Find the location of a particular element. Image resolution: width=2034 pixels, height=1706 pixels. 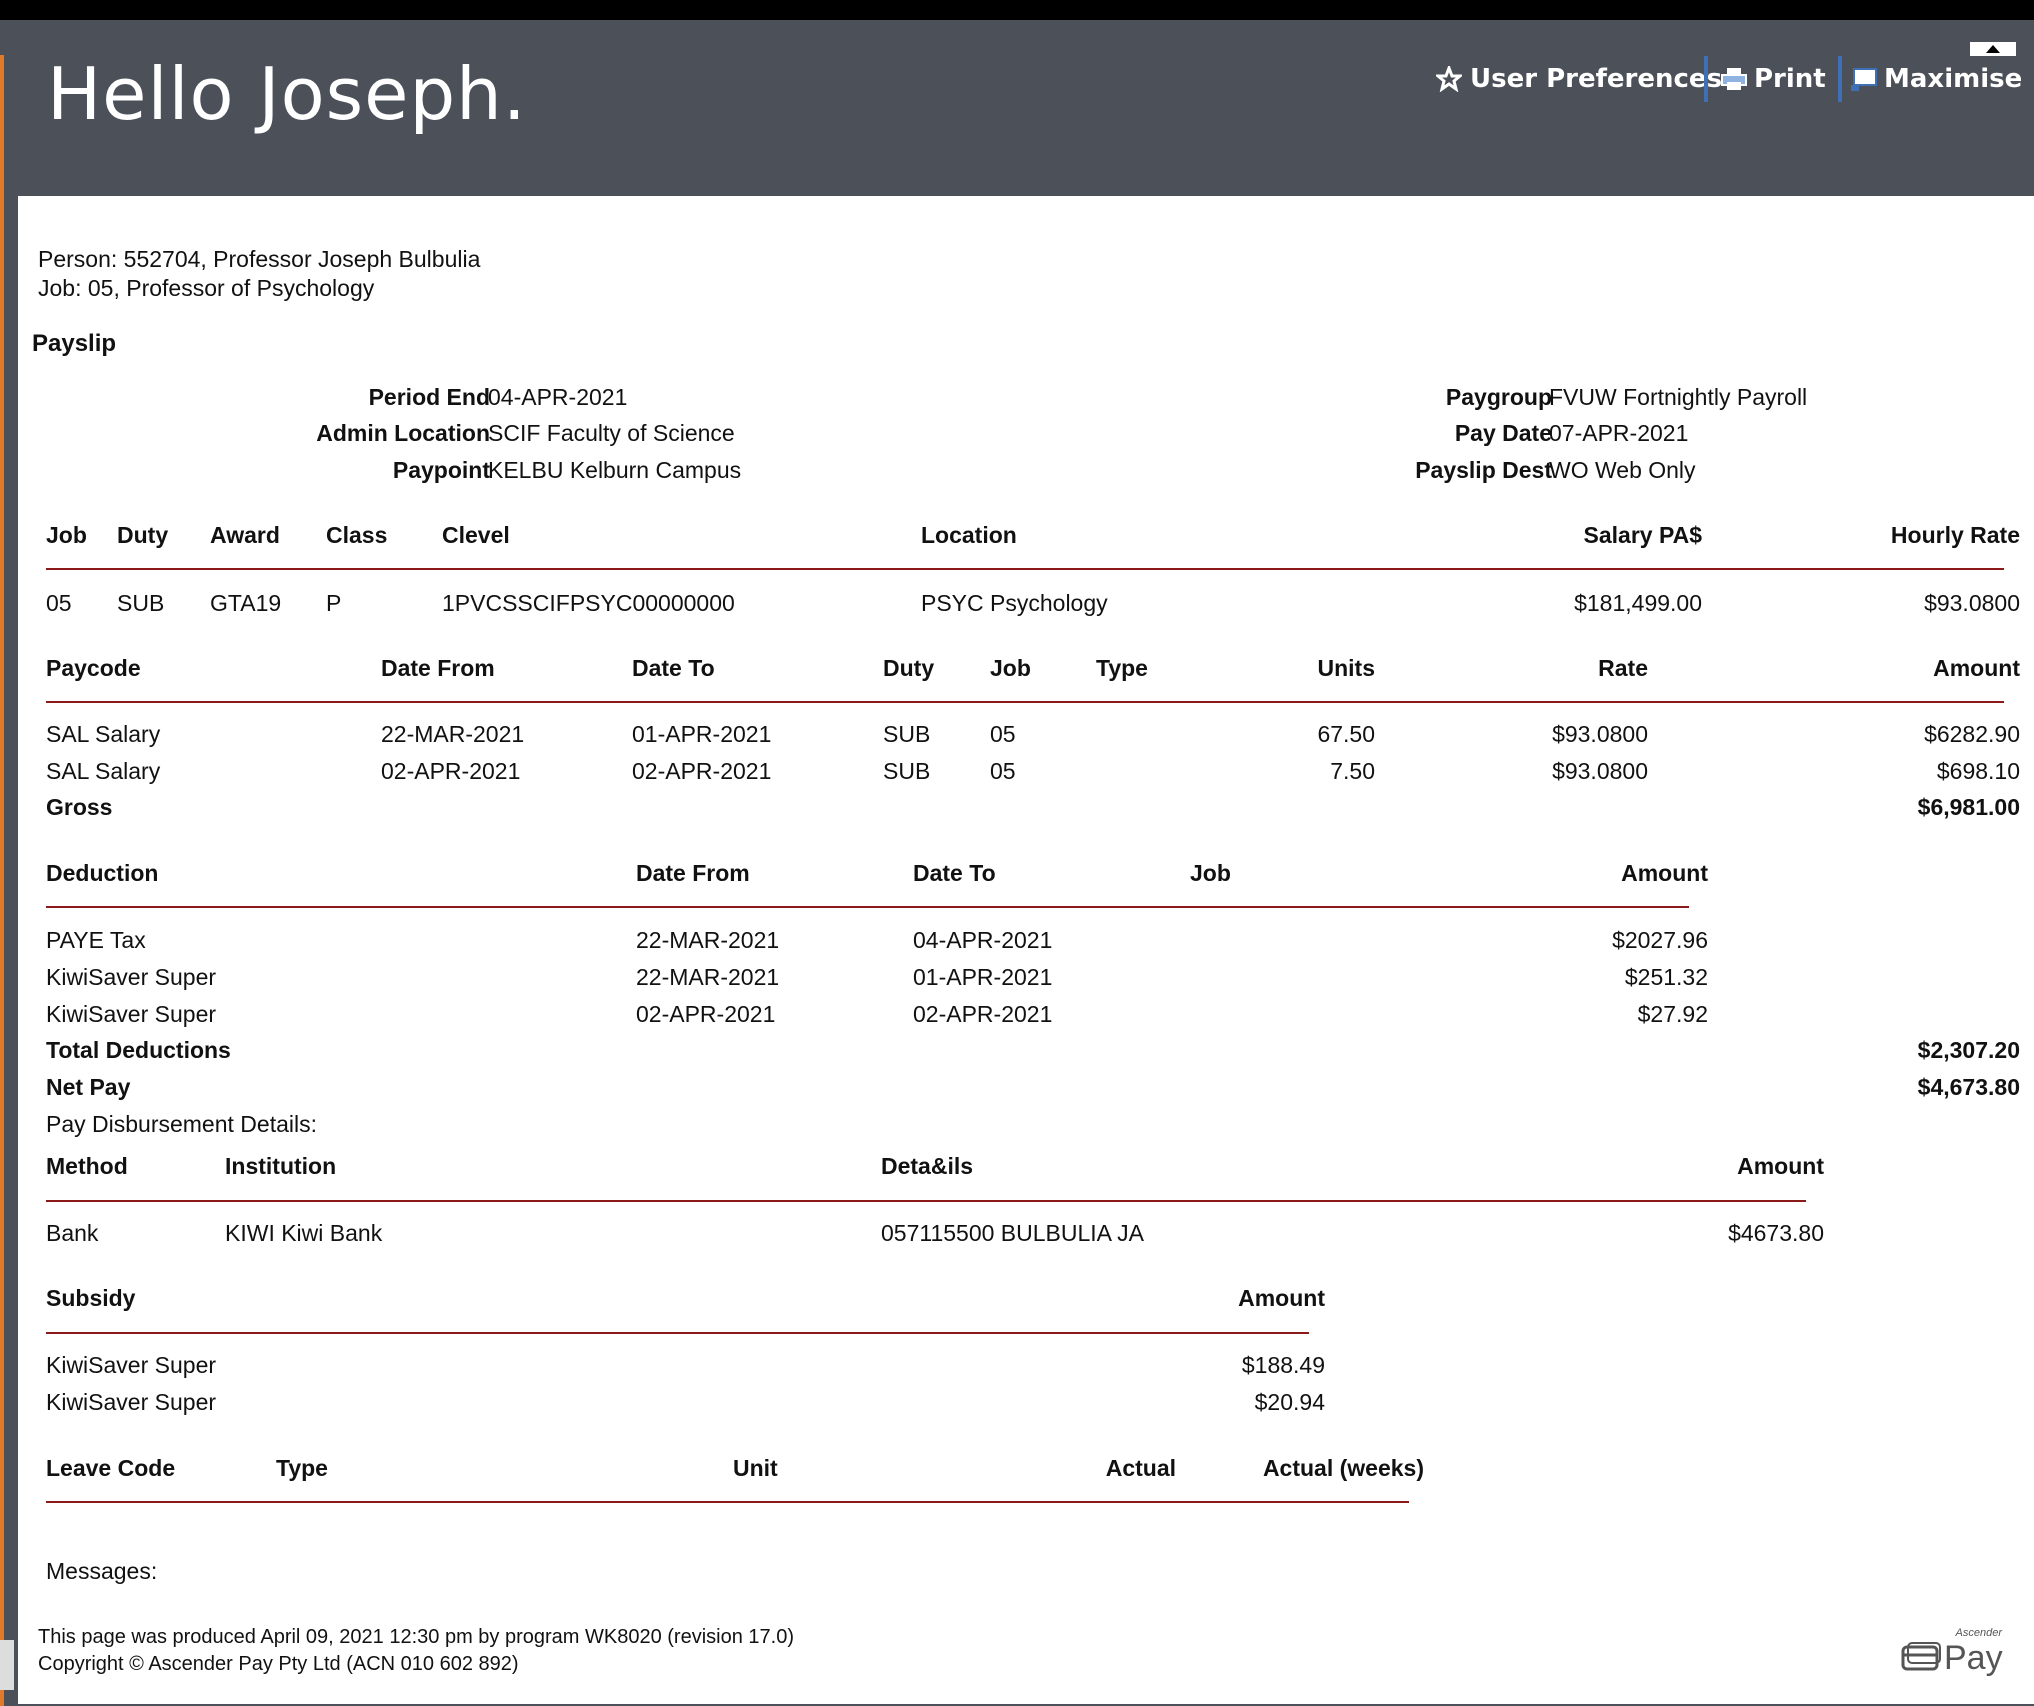

field-label: Pay Date is located at coordinates (1503, 433).